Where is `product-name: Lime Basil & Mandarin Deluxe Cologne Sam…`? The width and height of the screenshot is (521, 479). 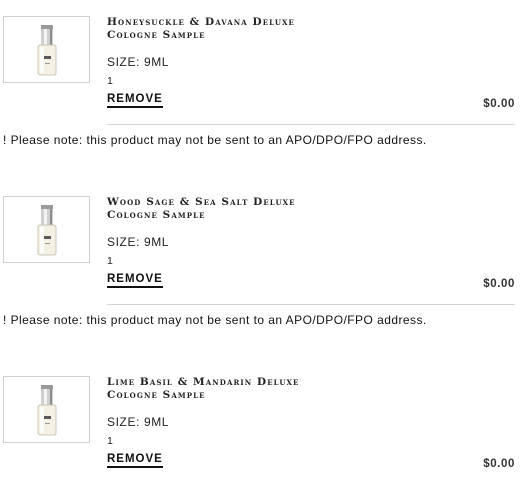 product-name: Lime Basil & Mandarin Deluxe Cologne Sam… is located at coordinates (272, 389).